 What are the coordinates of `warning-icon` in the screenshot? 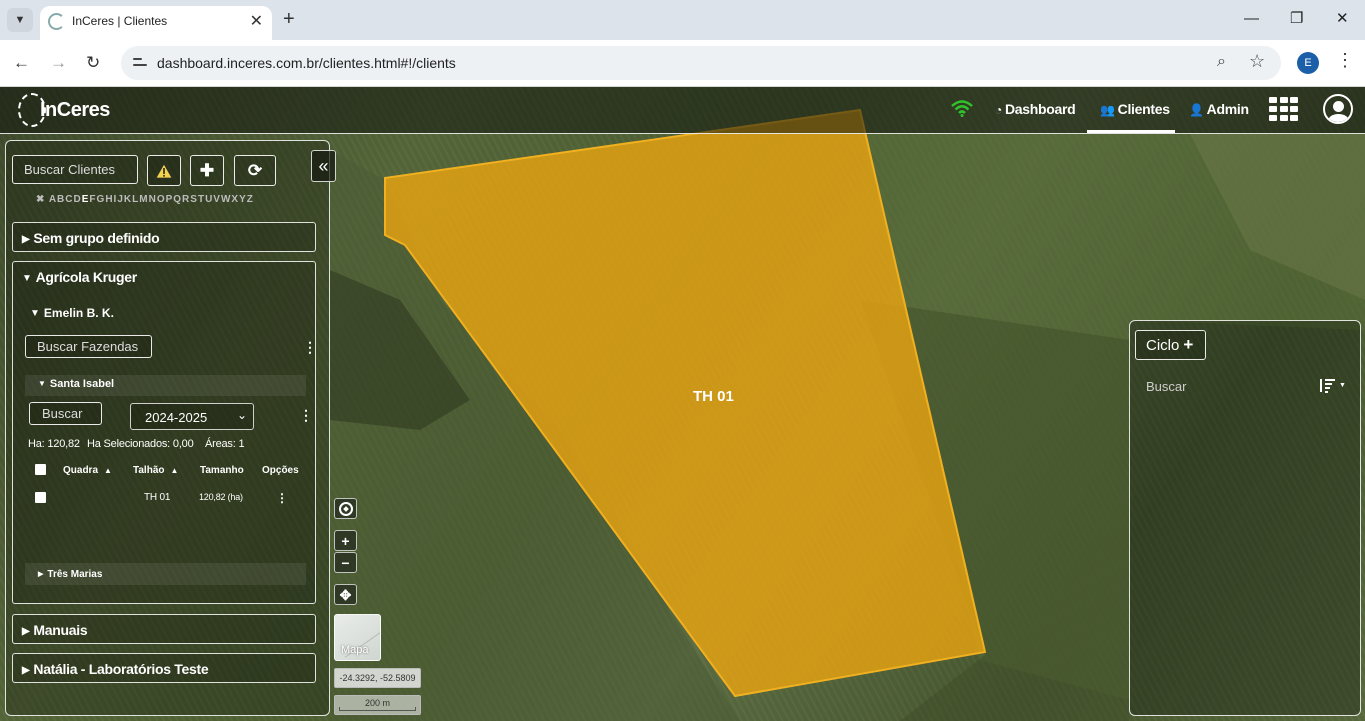 It's located at (164, 170).